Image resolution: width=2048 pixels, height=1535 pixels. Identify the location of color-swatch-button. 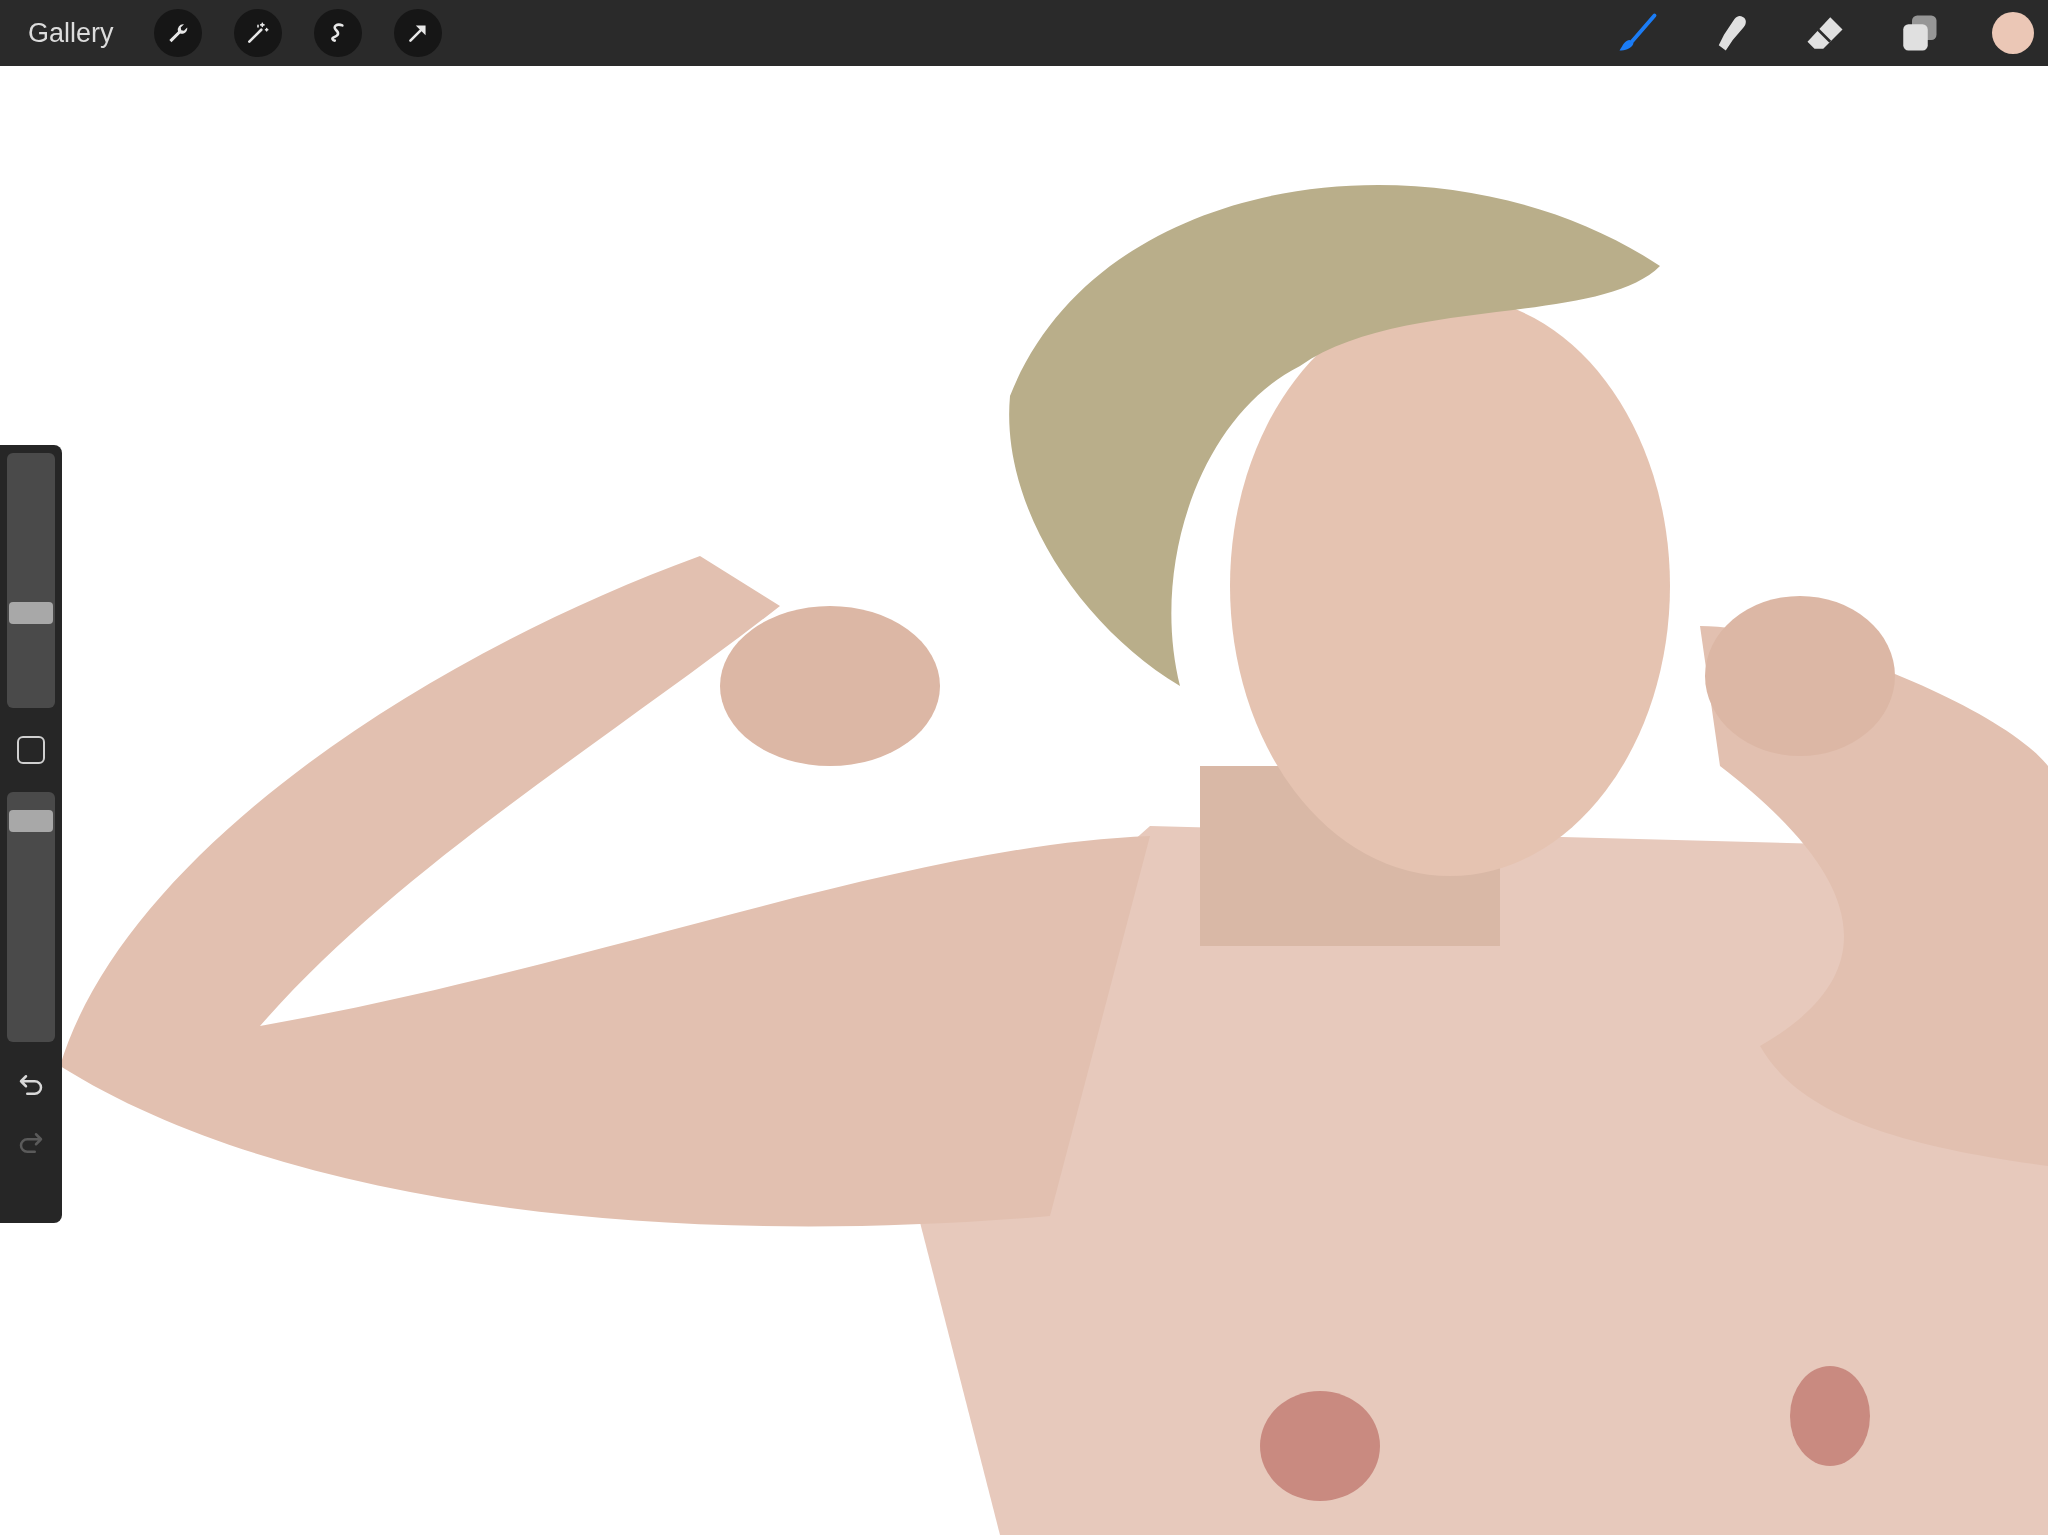
(2013, 33).